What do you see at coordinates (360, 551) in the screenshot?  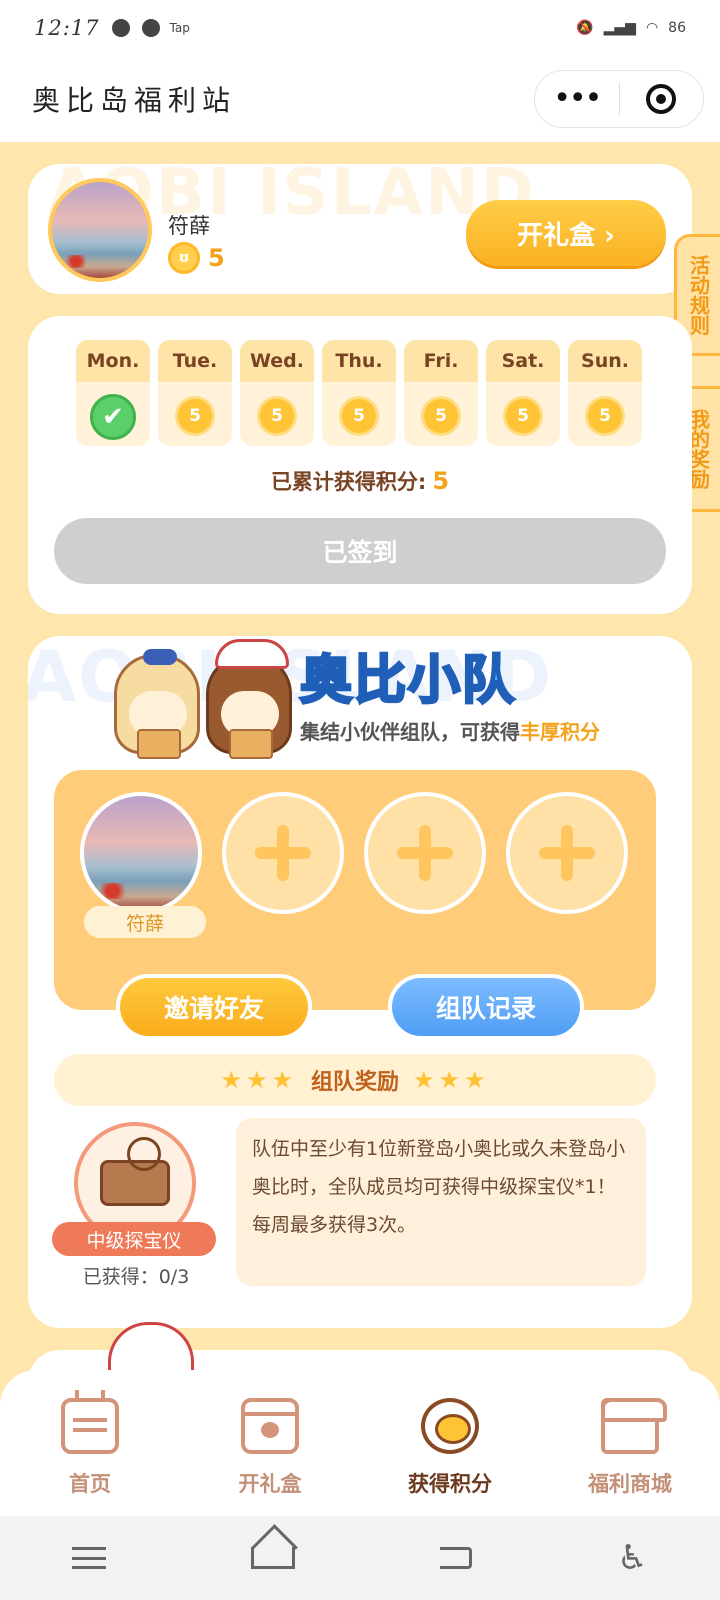 I see `signed-in-button: 已签到` at bounding box center [360, 551].